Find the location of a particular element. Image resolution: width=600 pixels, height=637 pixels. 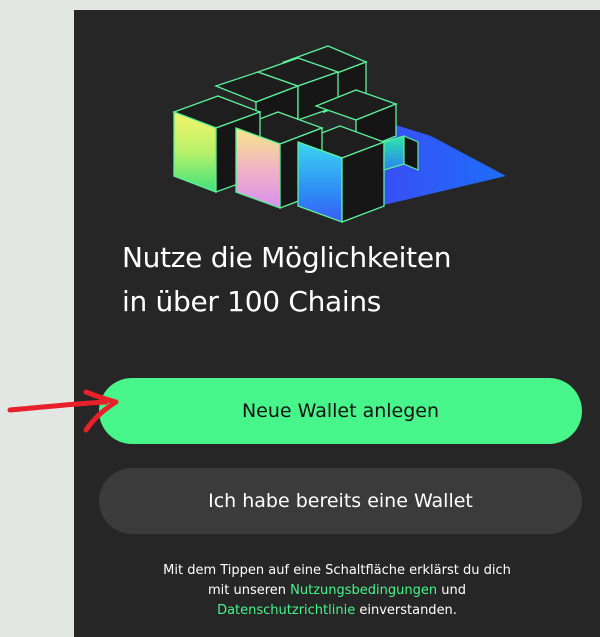

privacy-link: Datenschutzrichtlinie is located at coordinates (286, 610).